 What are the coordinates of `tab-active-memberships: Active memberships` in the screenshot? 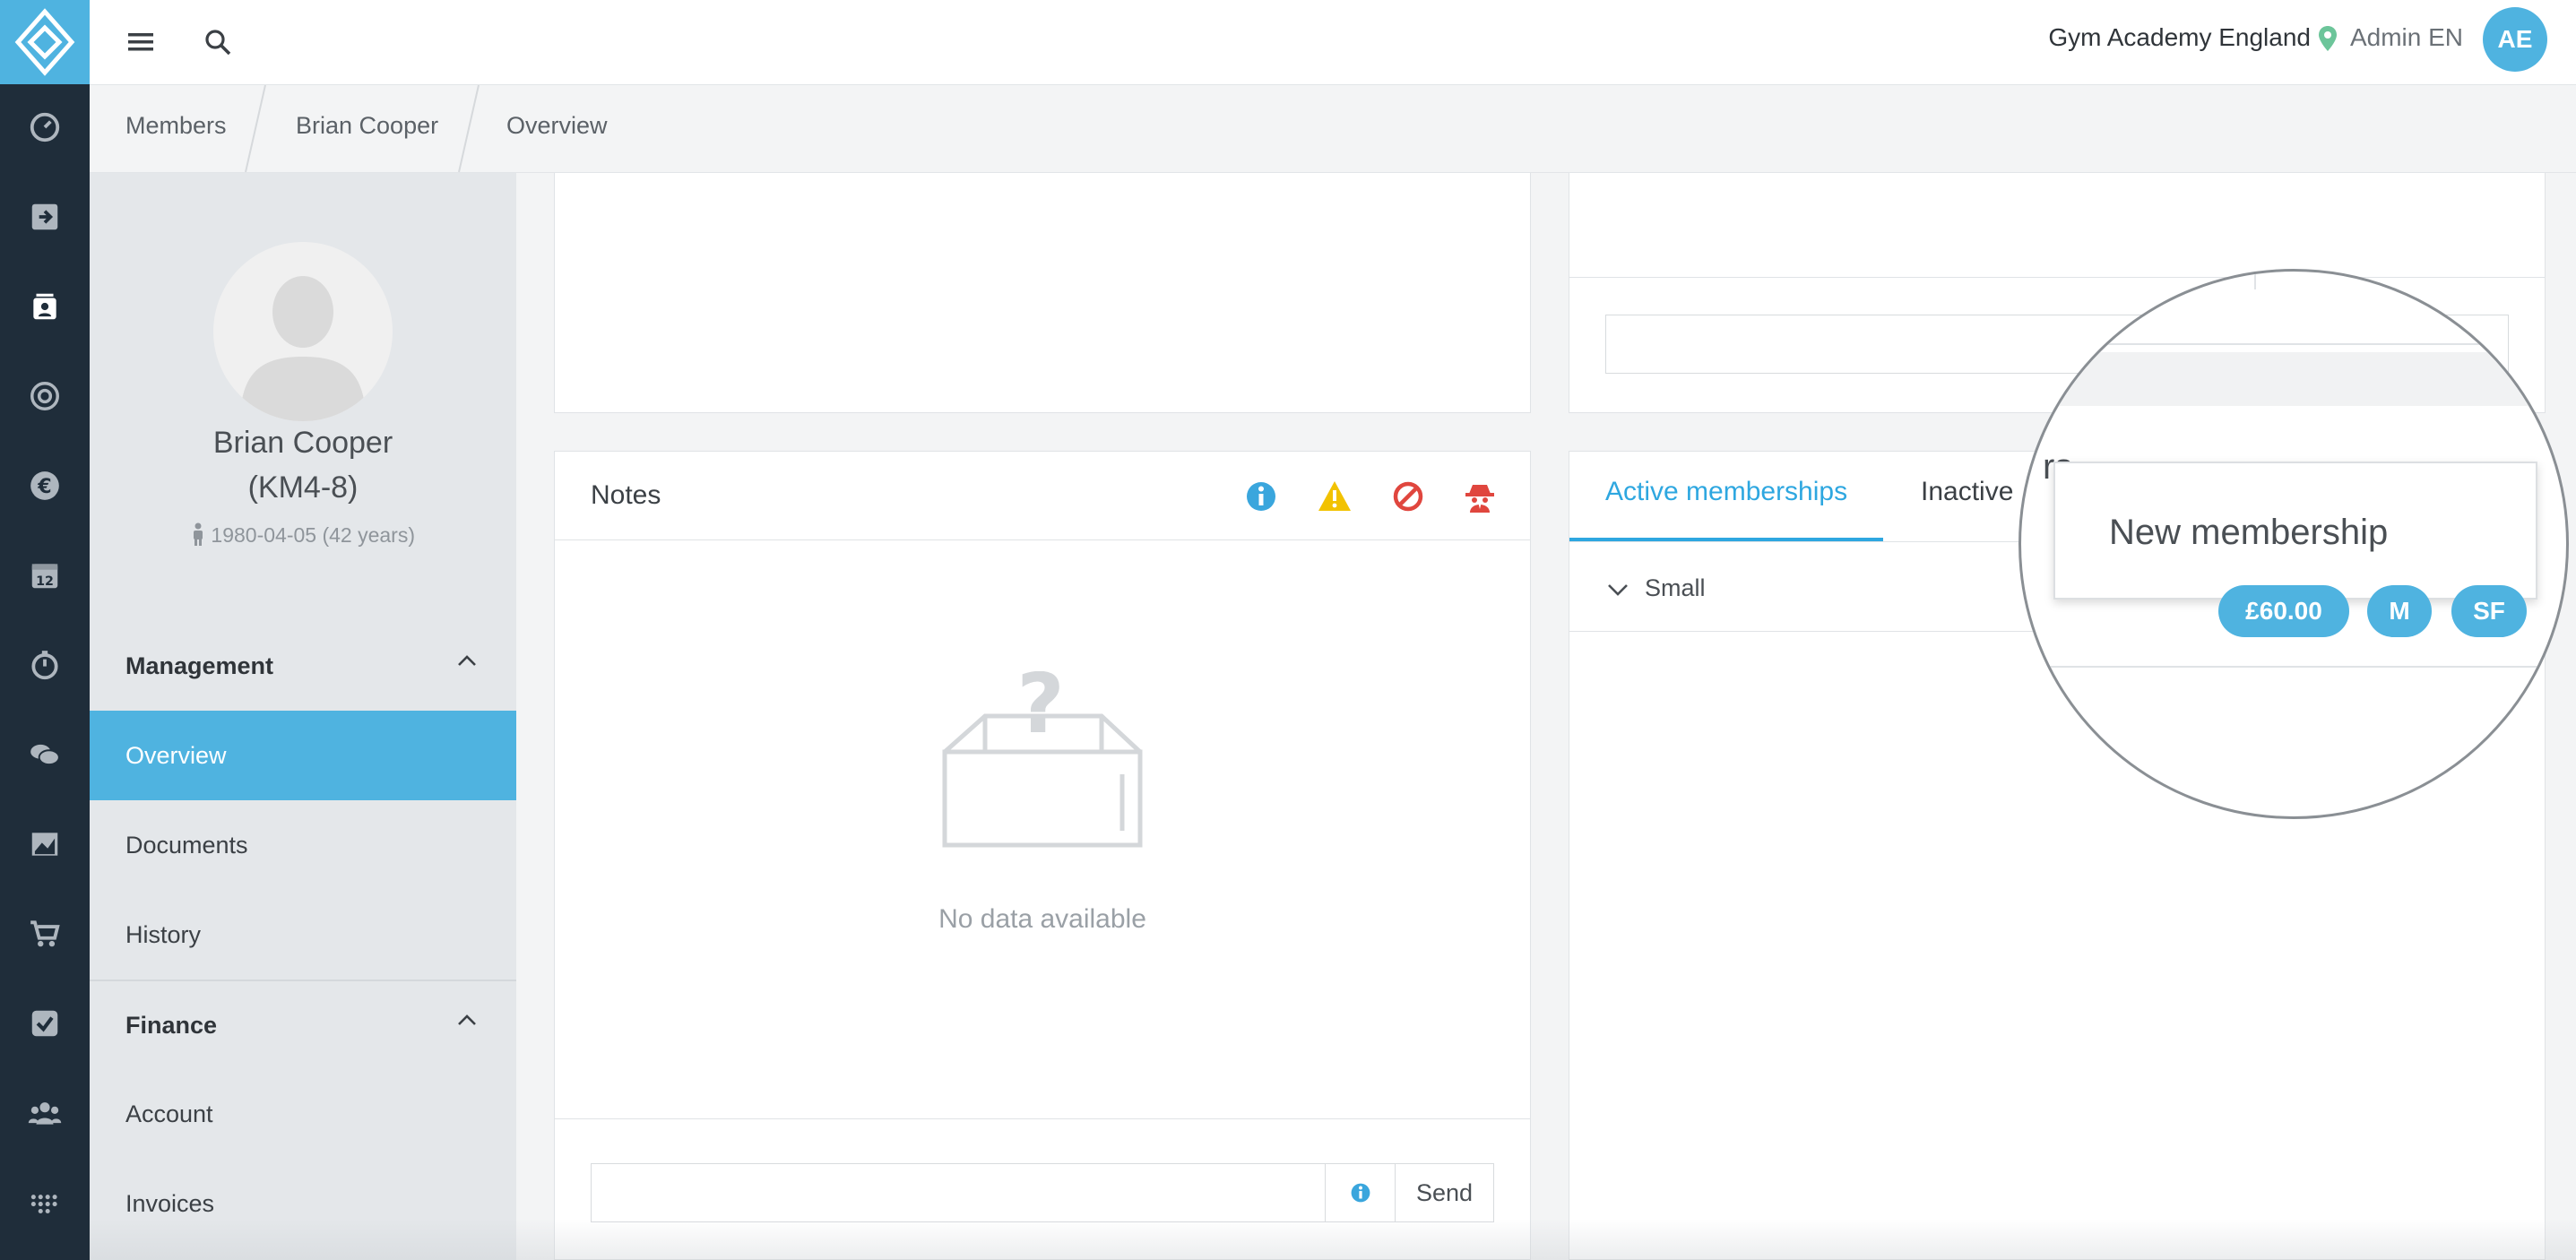 It's located at (1726, 492).